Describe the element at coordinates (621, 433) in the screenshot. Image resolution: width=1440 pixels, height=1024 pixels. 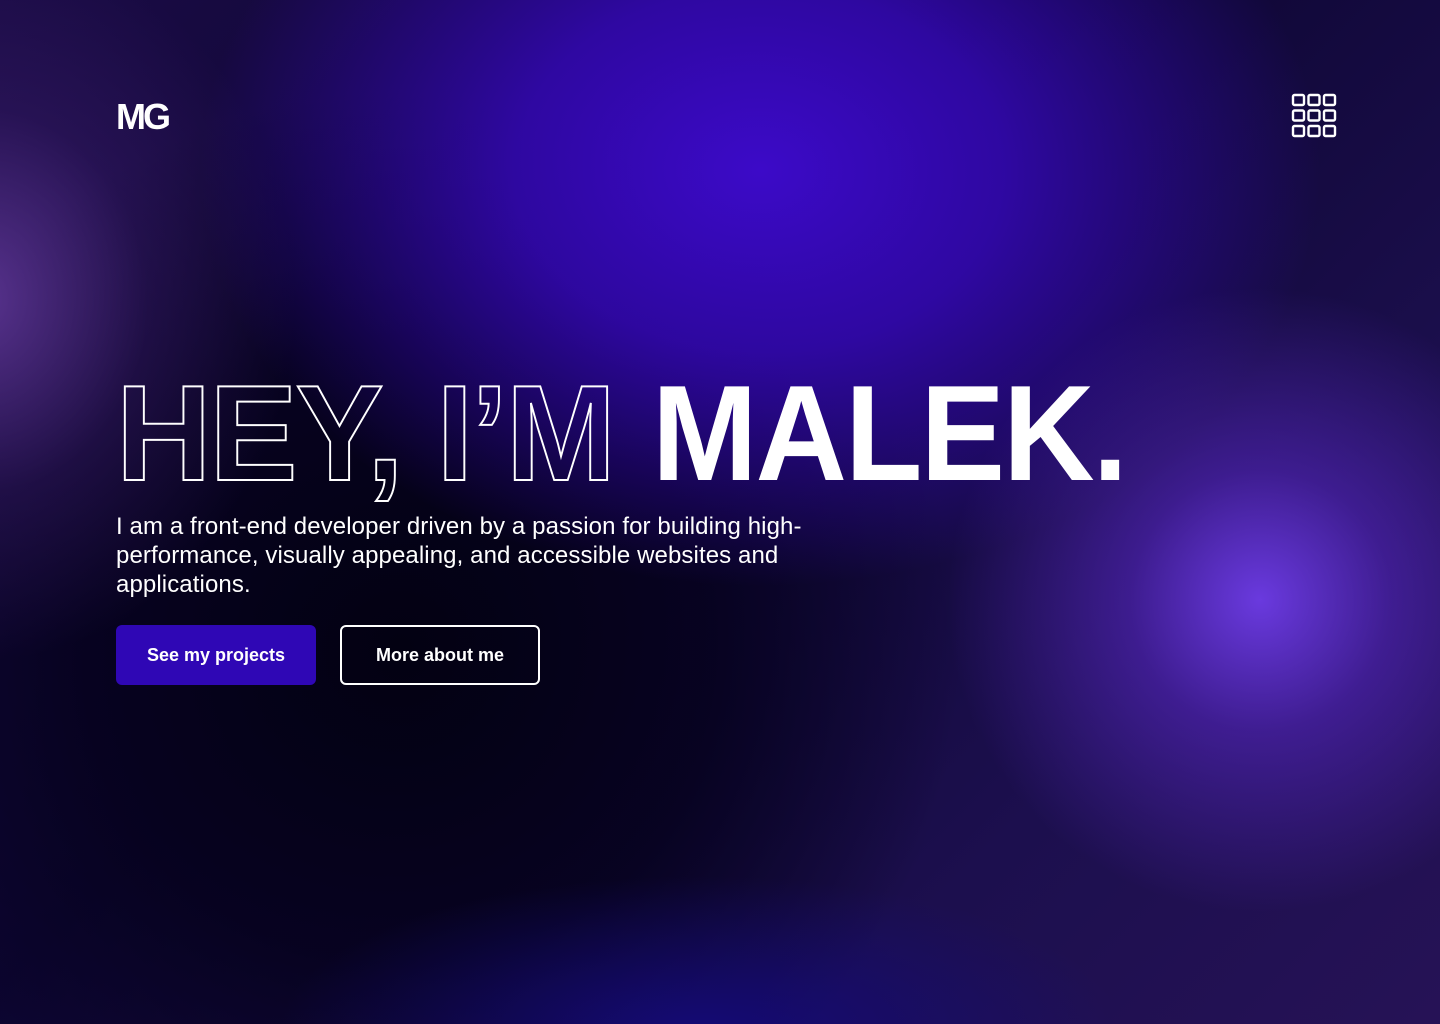
I see `headline-svg: HEY, I’M MALEK.` at that location.